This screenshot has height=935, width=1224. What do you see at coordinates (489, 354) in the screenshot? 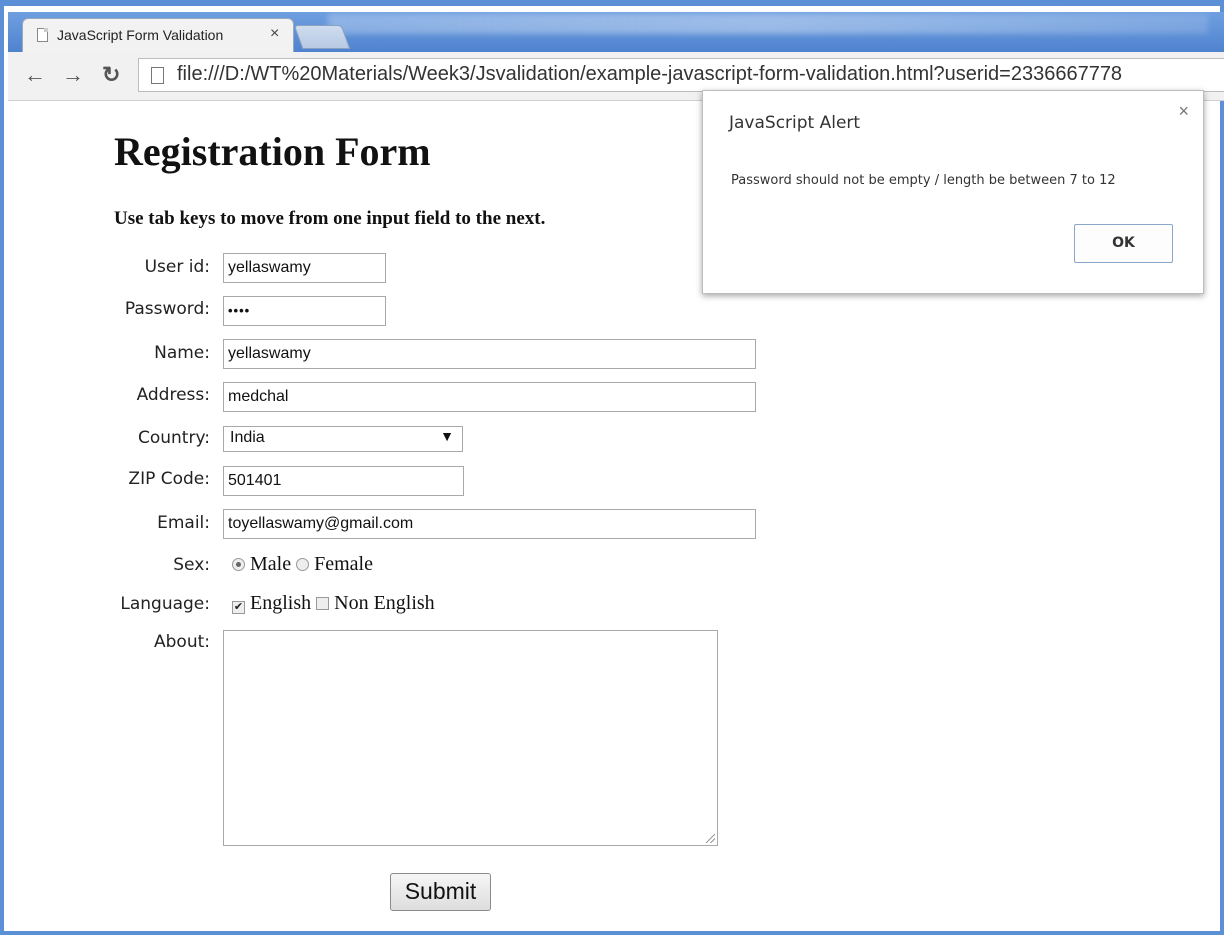
I see `name-input: yellaswamy` at bounding box center [489, 354].